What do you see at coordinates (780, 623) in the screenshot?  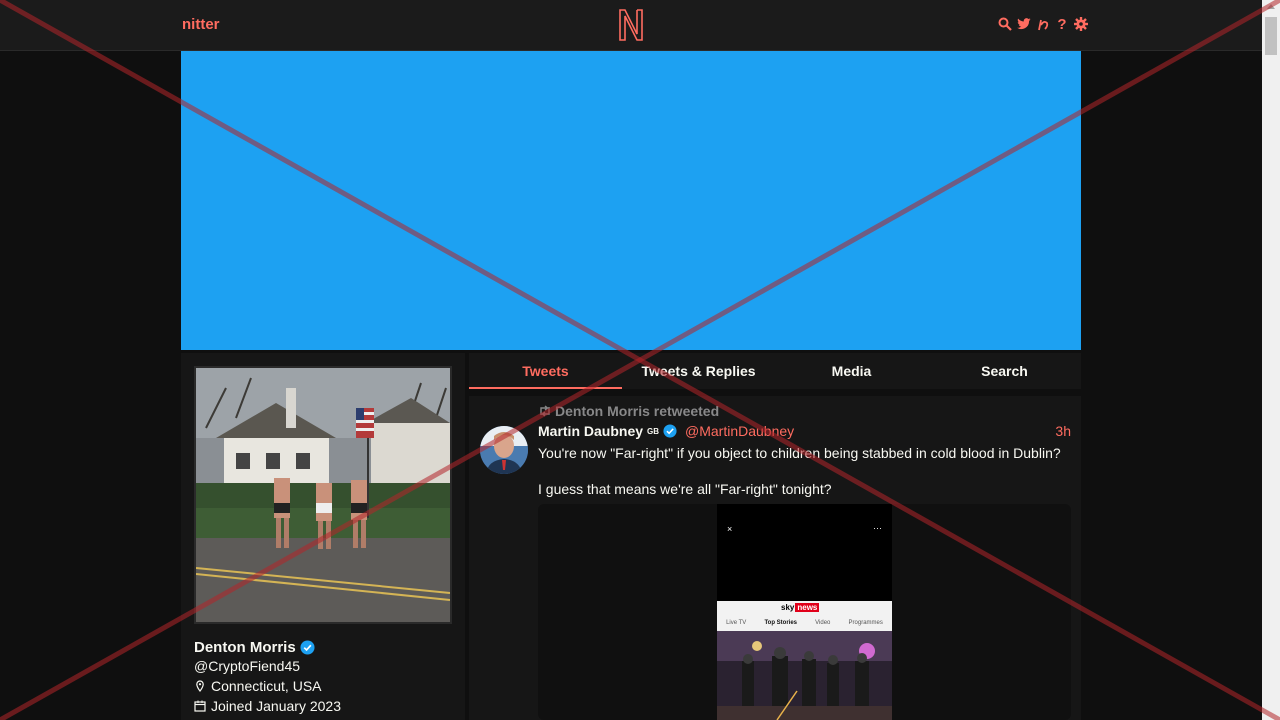 I see `app-nav-item: Top Stories` at bounding box center [780, 623].